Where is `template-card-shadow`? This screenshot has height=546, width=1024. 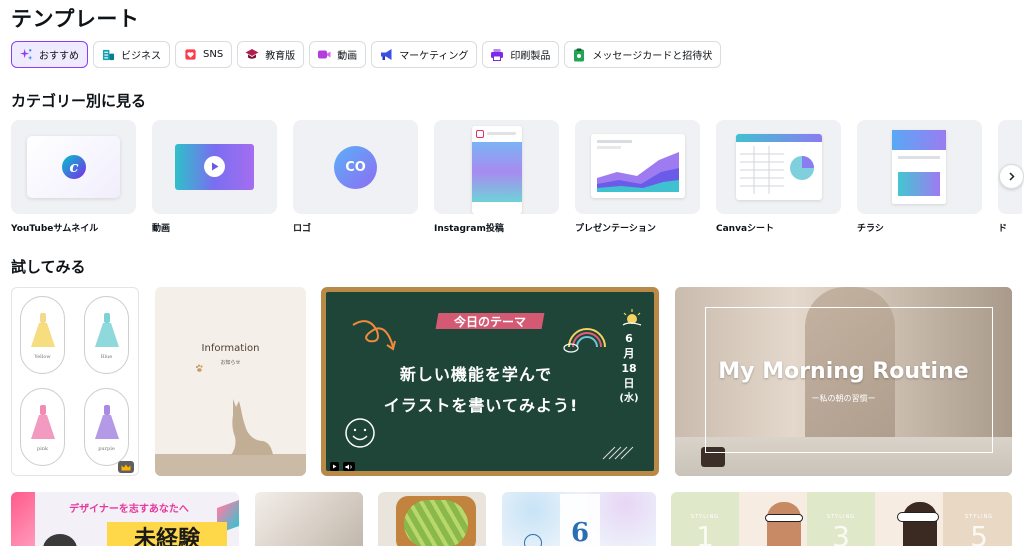 template-card-shadow is located at coordinates (309, 519).